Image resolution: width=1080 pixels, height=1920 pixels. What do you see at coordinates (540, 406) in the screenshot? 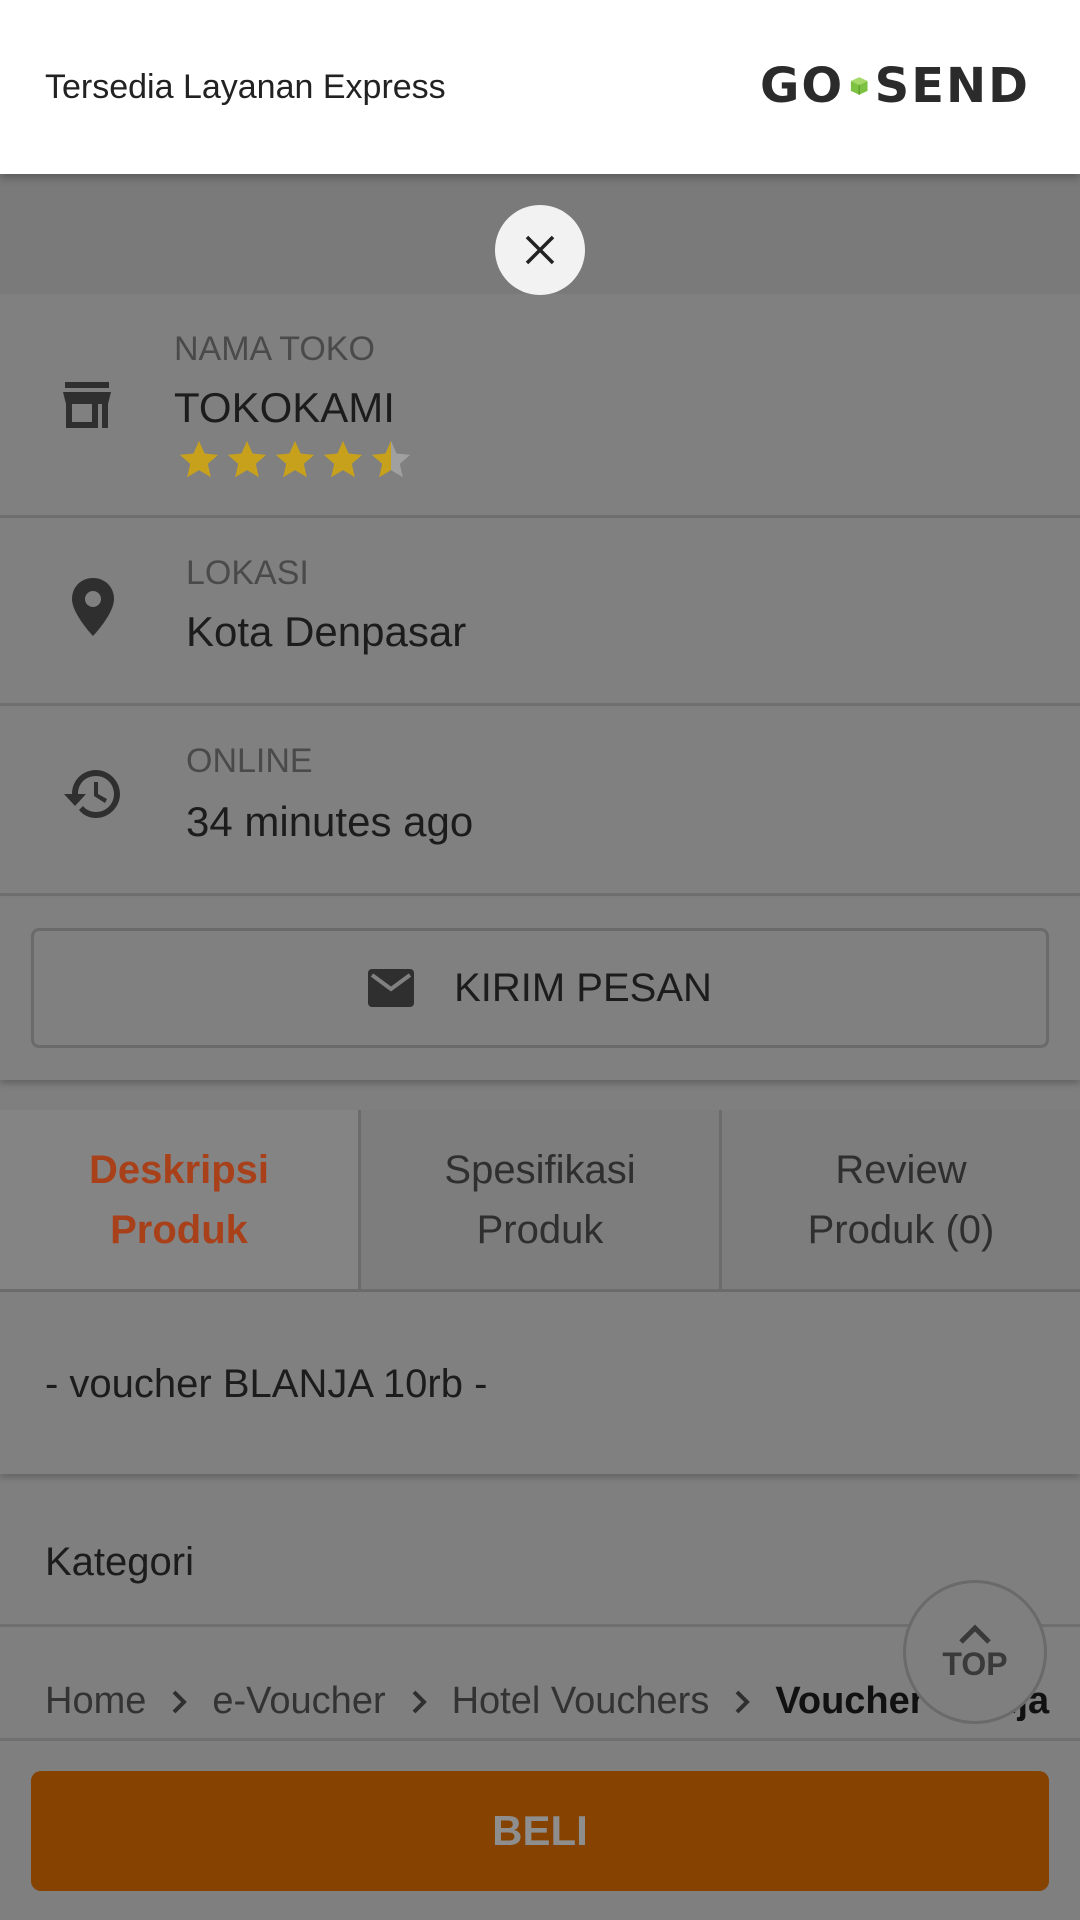
I see `store-row: NAMA TOKO TOKOKAMI` at bounding box center [540, 406].